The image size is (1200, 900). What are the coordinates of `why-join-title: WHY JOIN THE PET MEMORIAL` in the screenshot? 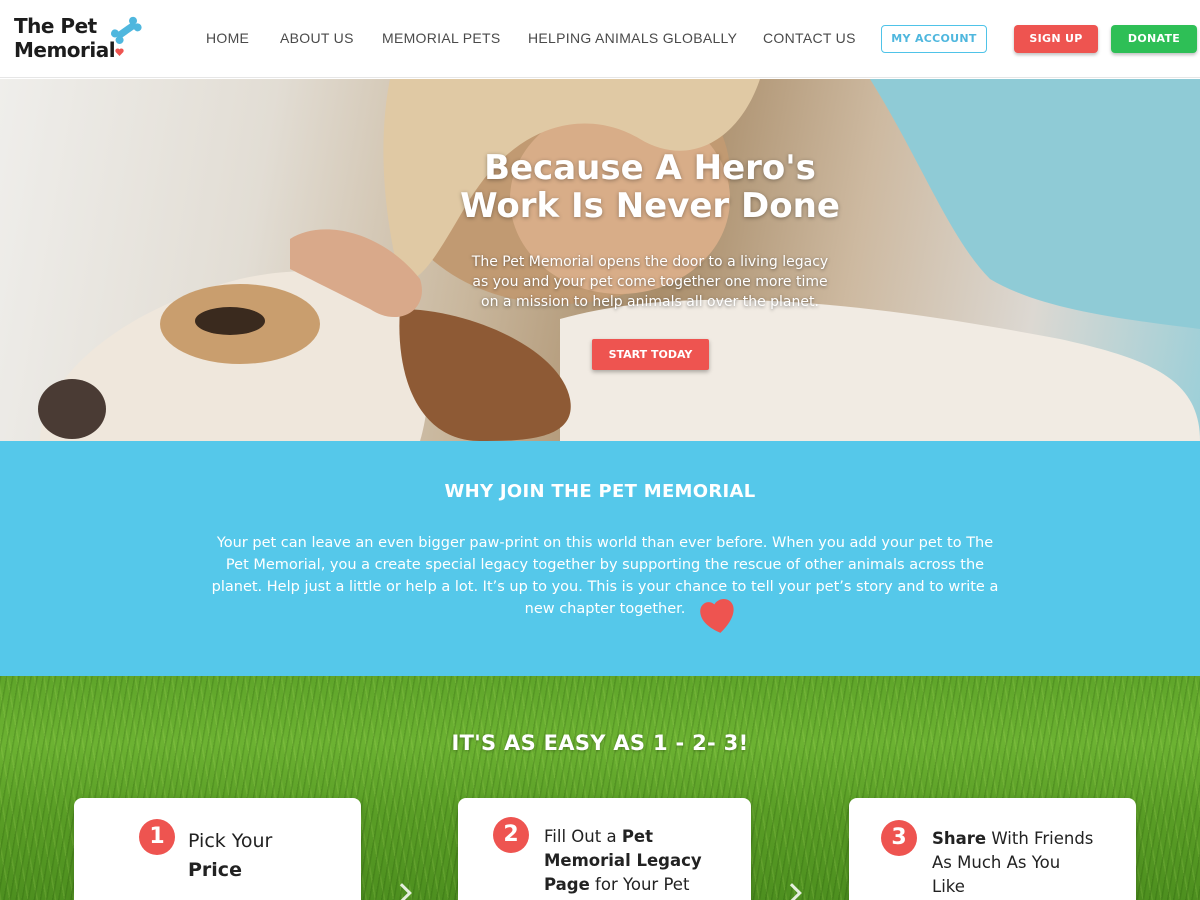 It's located at (600, 491).